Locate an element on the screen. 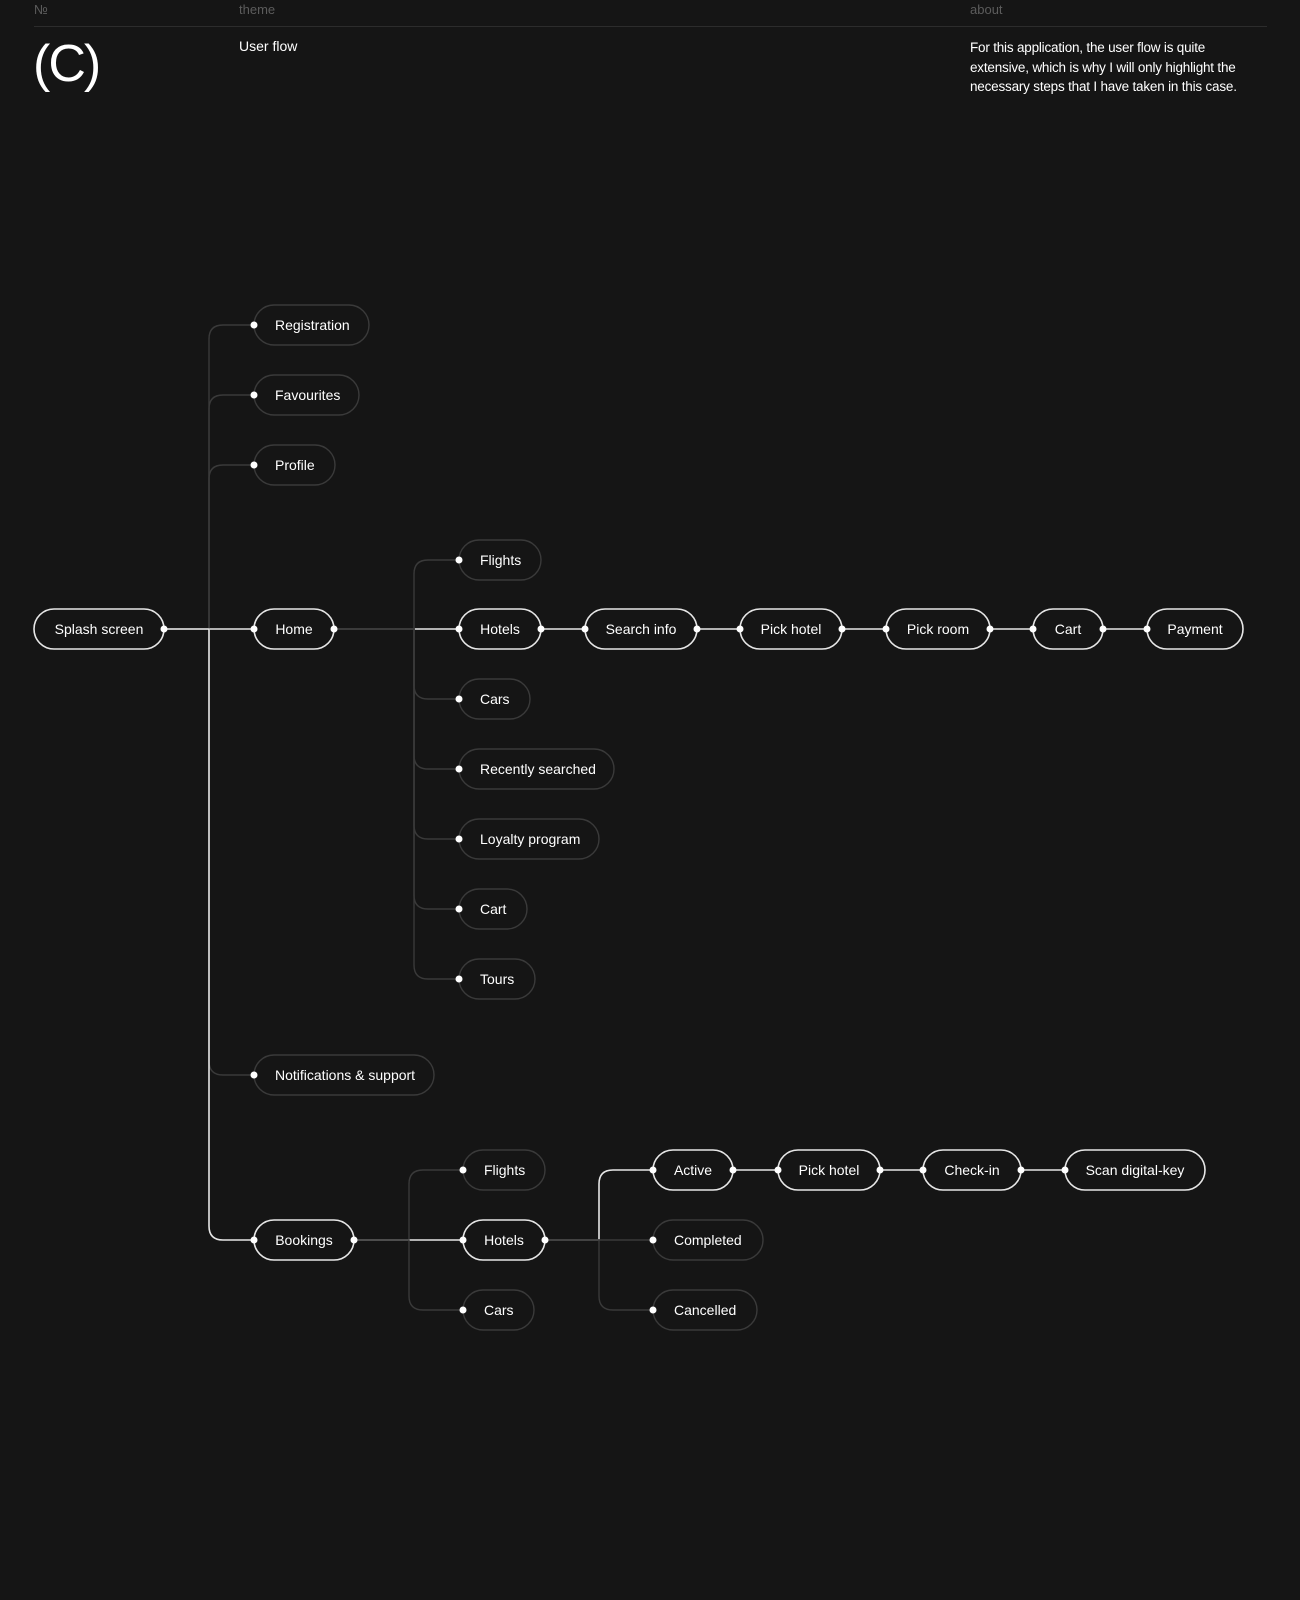 Image resolution: width=1300 pixels, height=1600 pixels. edge-home-to-home-flights is located at coordinates (396, 594).